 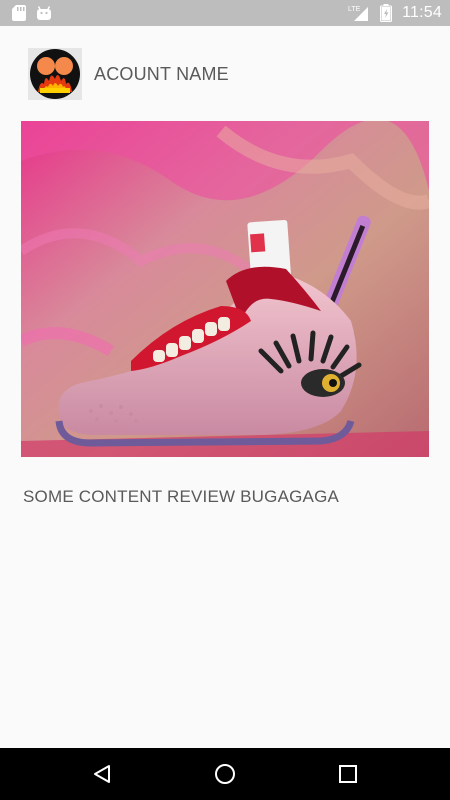 I want to click on signal-icon: LTE, so click(x=359, y=13).